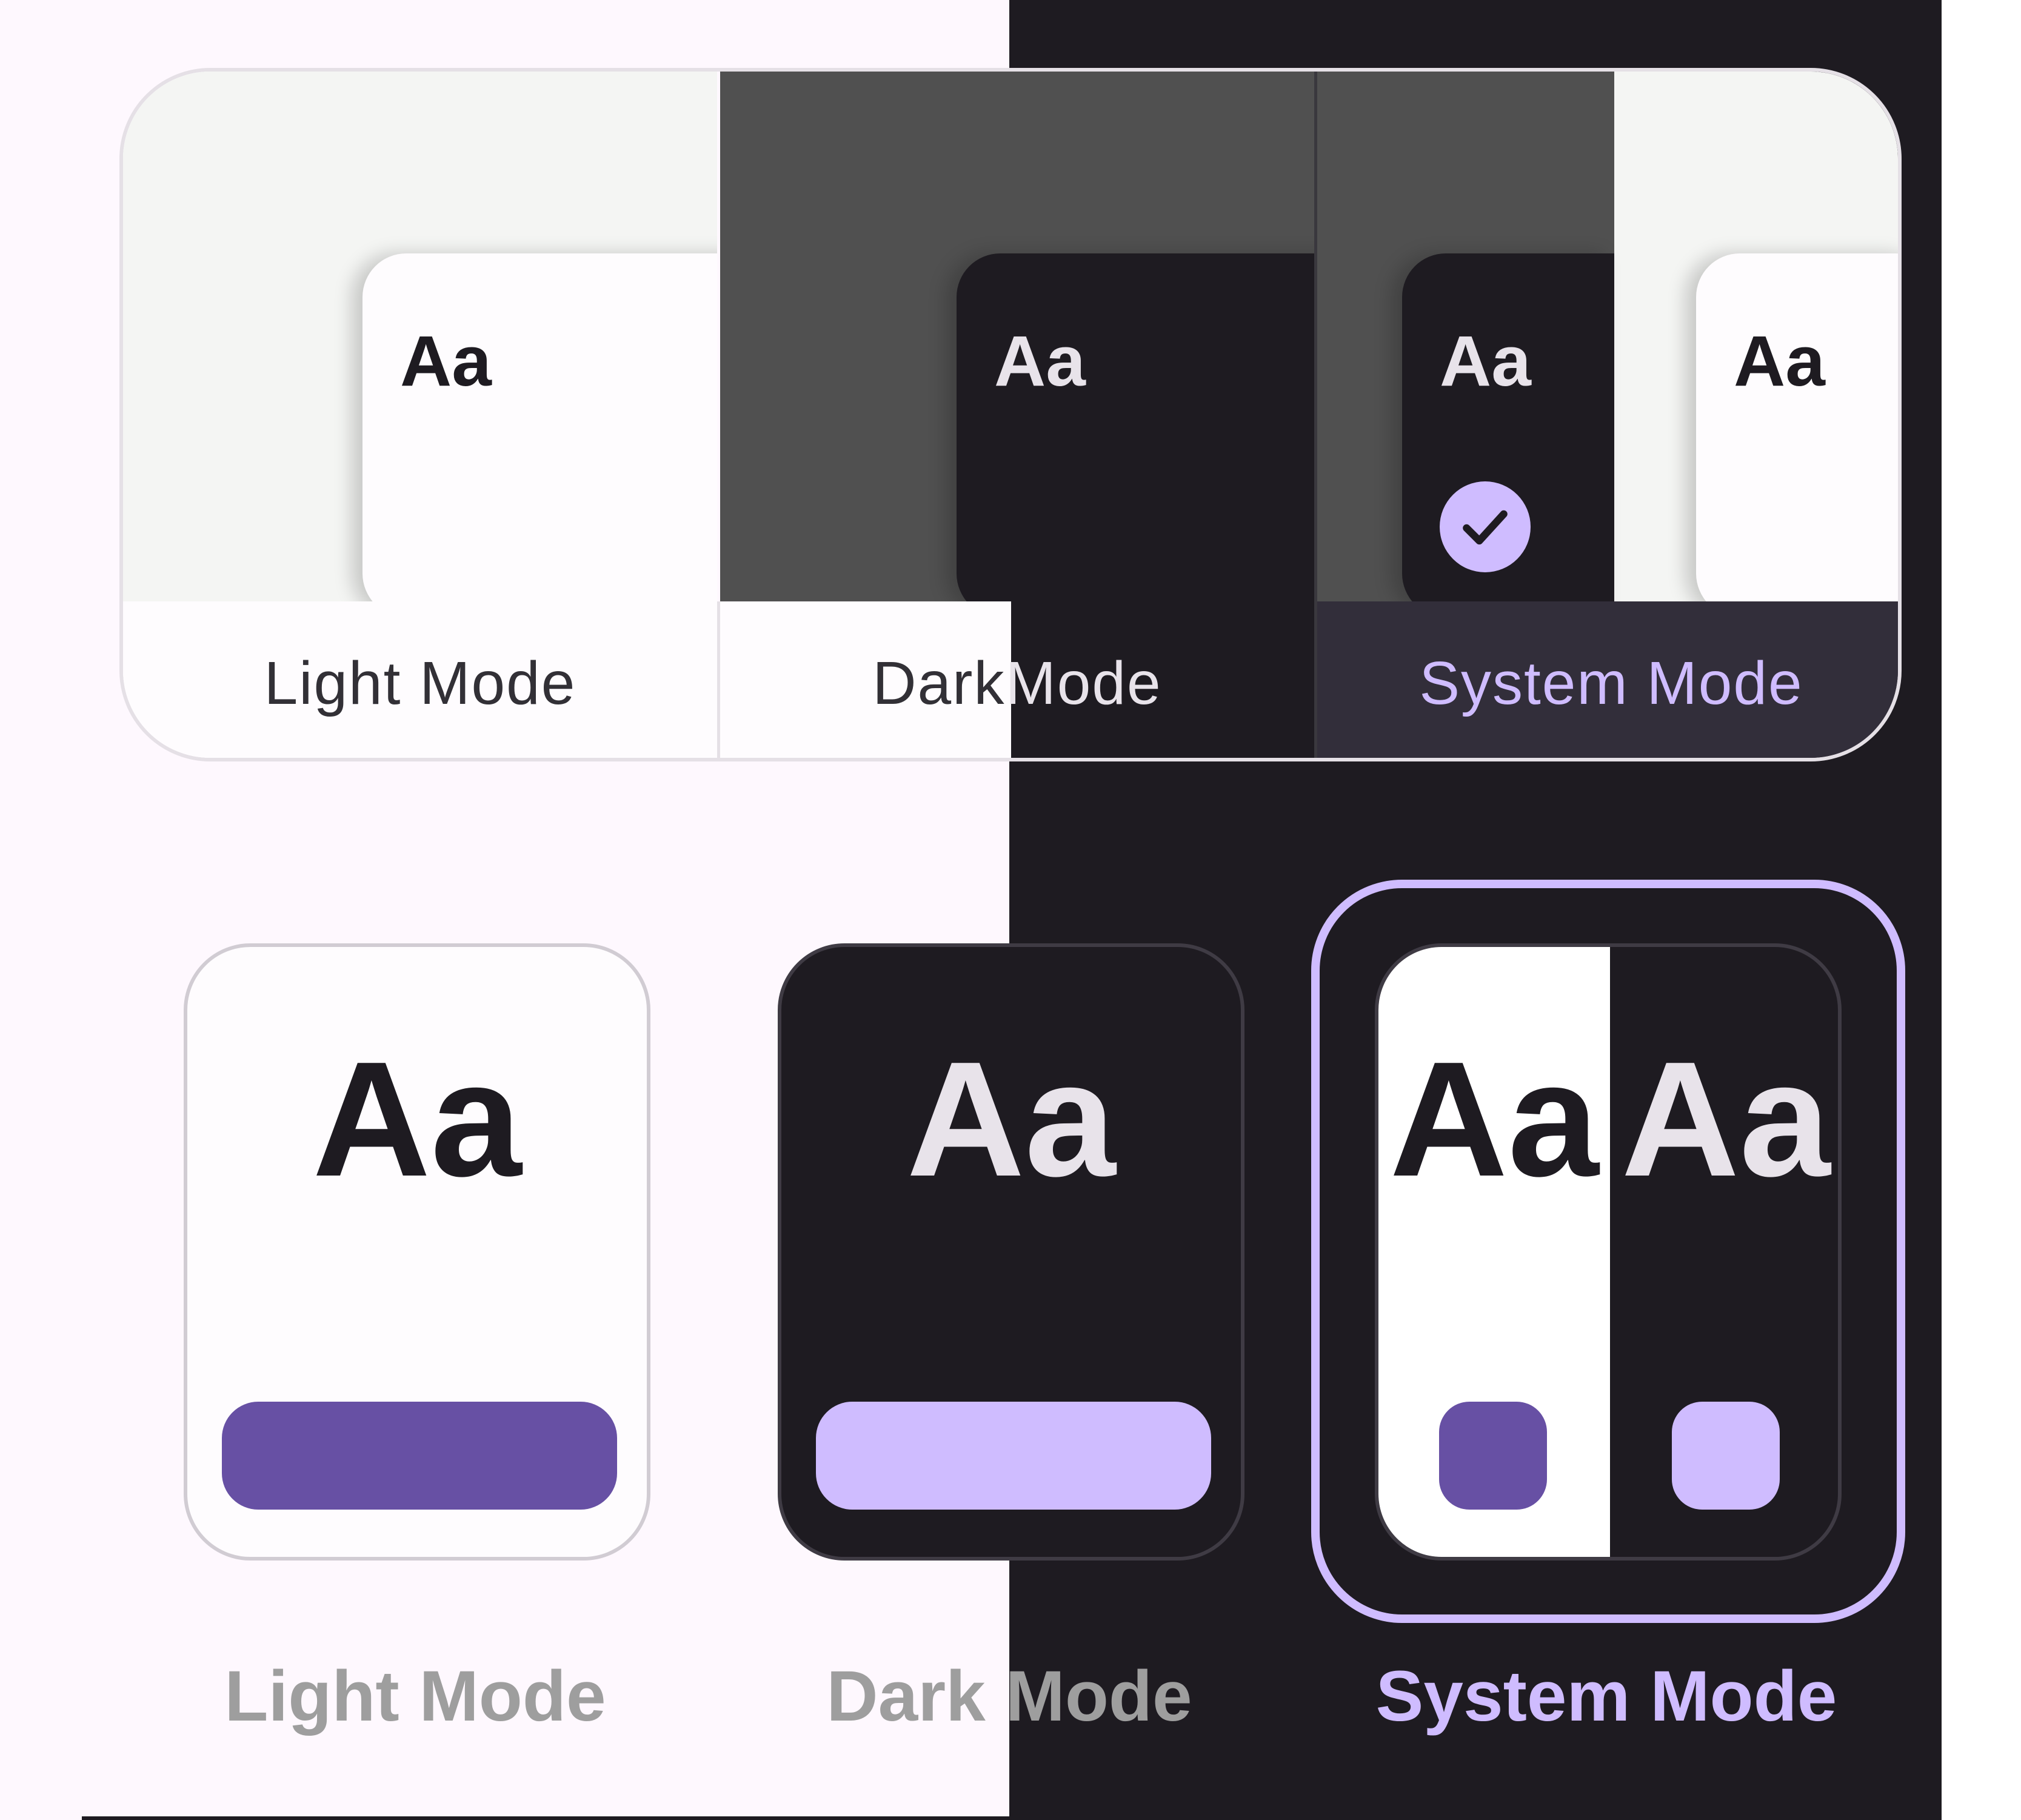 The image size is (2021, 1820). I want to click on primary-swatch-light, so click(1493, 1456).